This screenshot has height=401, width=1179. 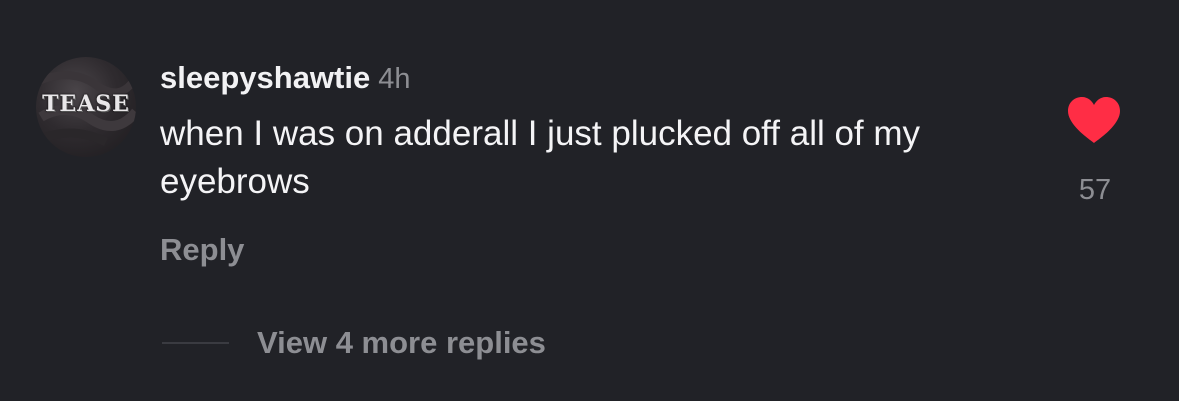 What do you see at coordinates (86, 104) in the screenshot?
I see `avatar-logo-text: TEASE` at bounding box center [86, 104].